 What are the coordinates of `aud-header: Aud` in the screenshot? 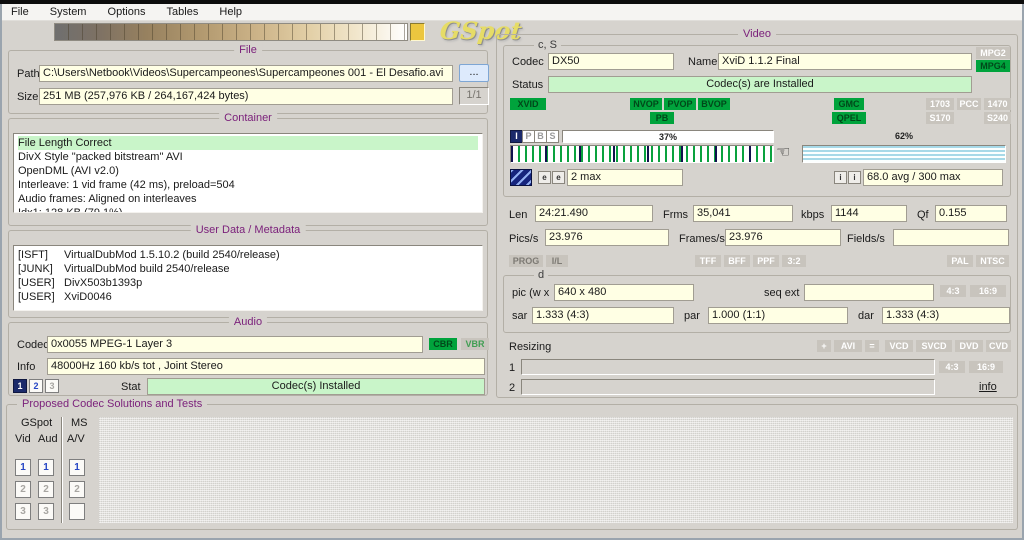 It's located at (48, 439).